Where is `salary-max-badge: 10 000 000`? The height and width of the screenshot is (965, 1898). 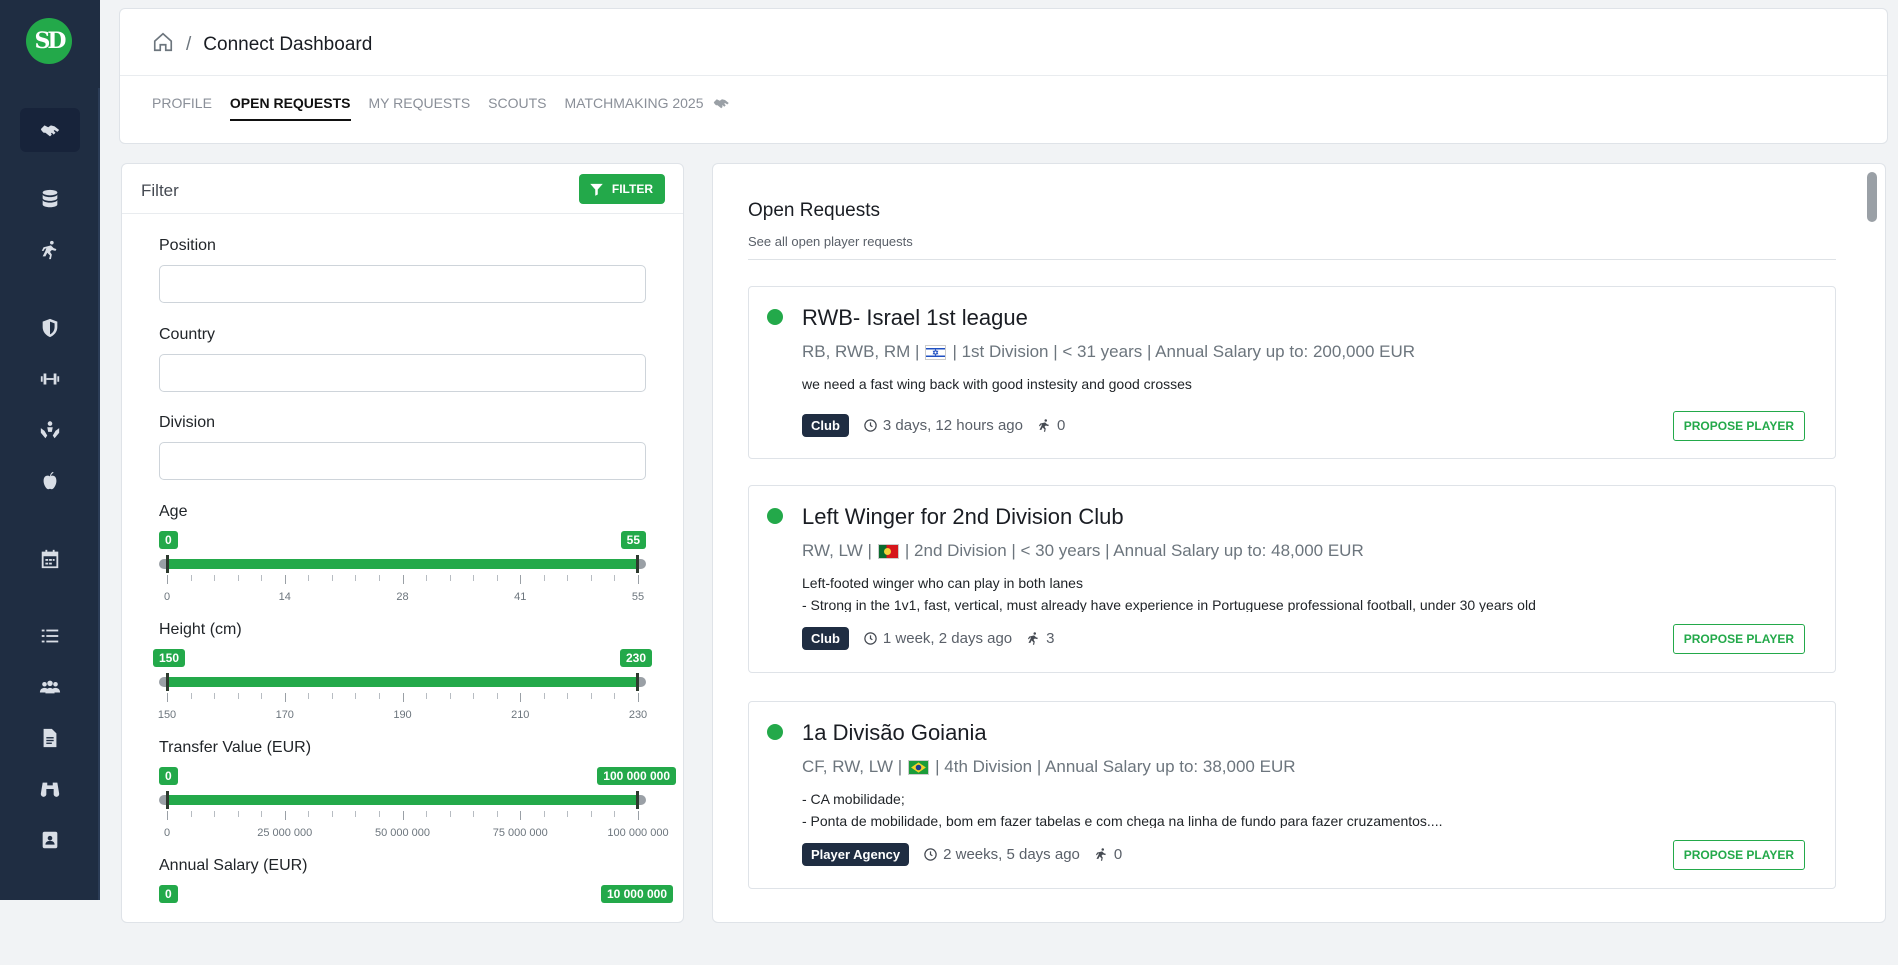 salary-max-badge: 10 000 000 is located at coordinates (636, 894).